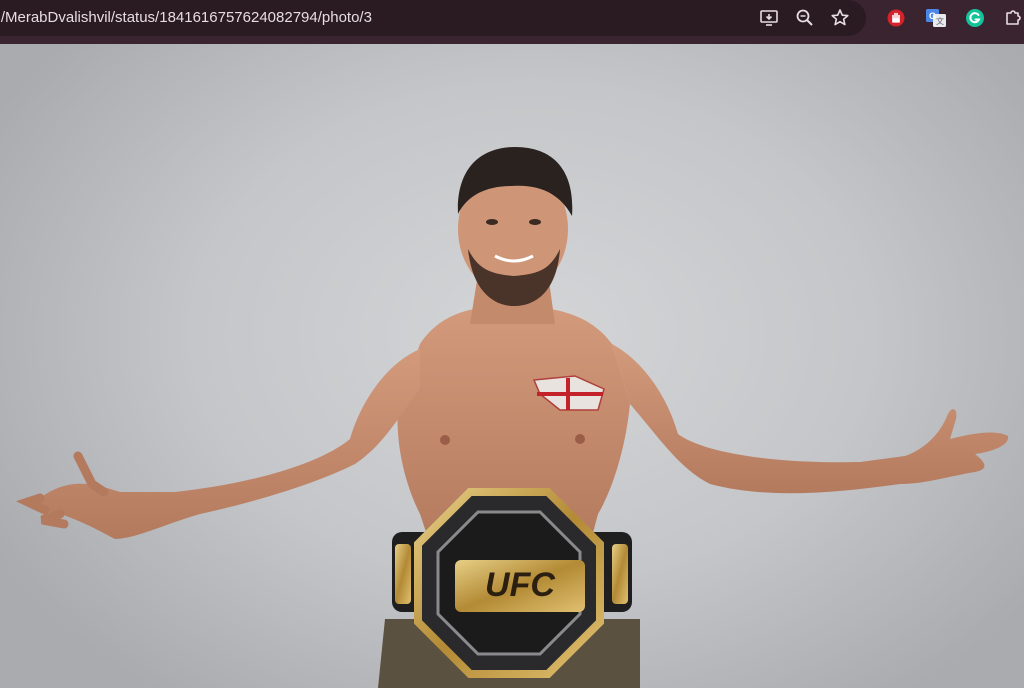 This screenshot has height=688, width=1024. Describe the element at coordinates (1013, 18) in the screenshot. I see `extensions-puzzle-icon` at that location.